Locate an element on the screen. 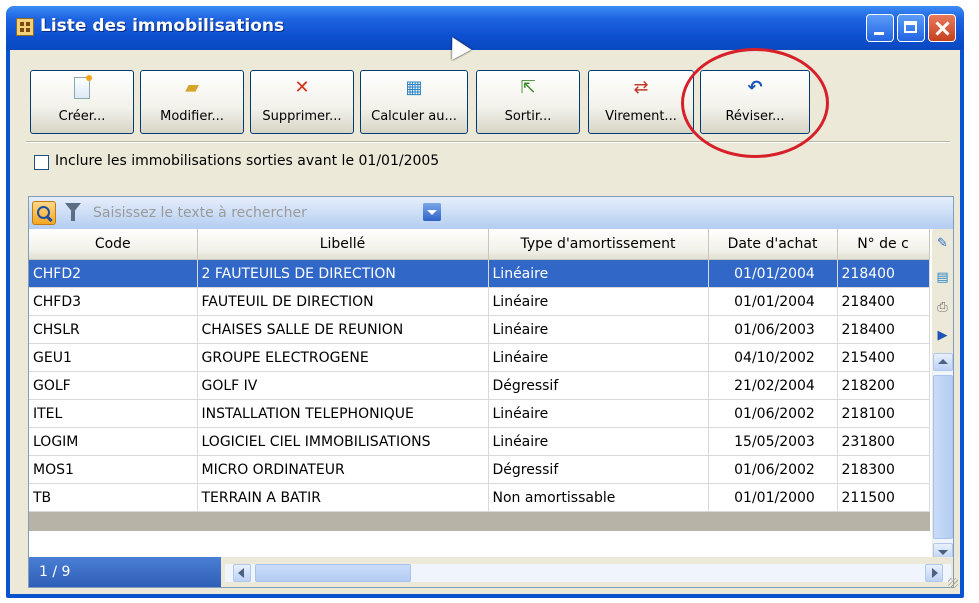 This screenshot has width=979, height=603. cell-type: Non amortissable is located at coordinates (598, 497).